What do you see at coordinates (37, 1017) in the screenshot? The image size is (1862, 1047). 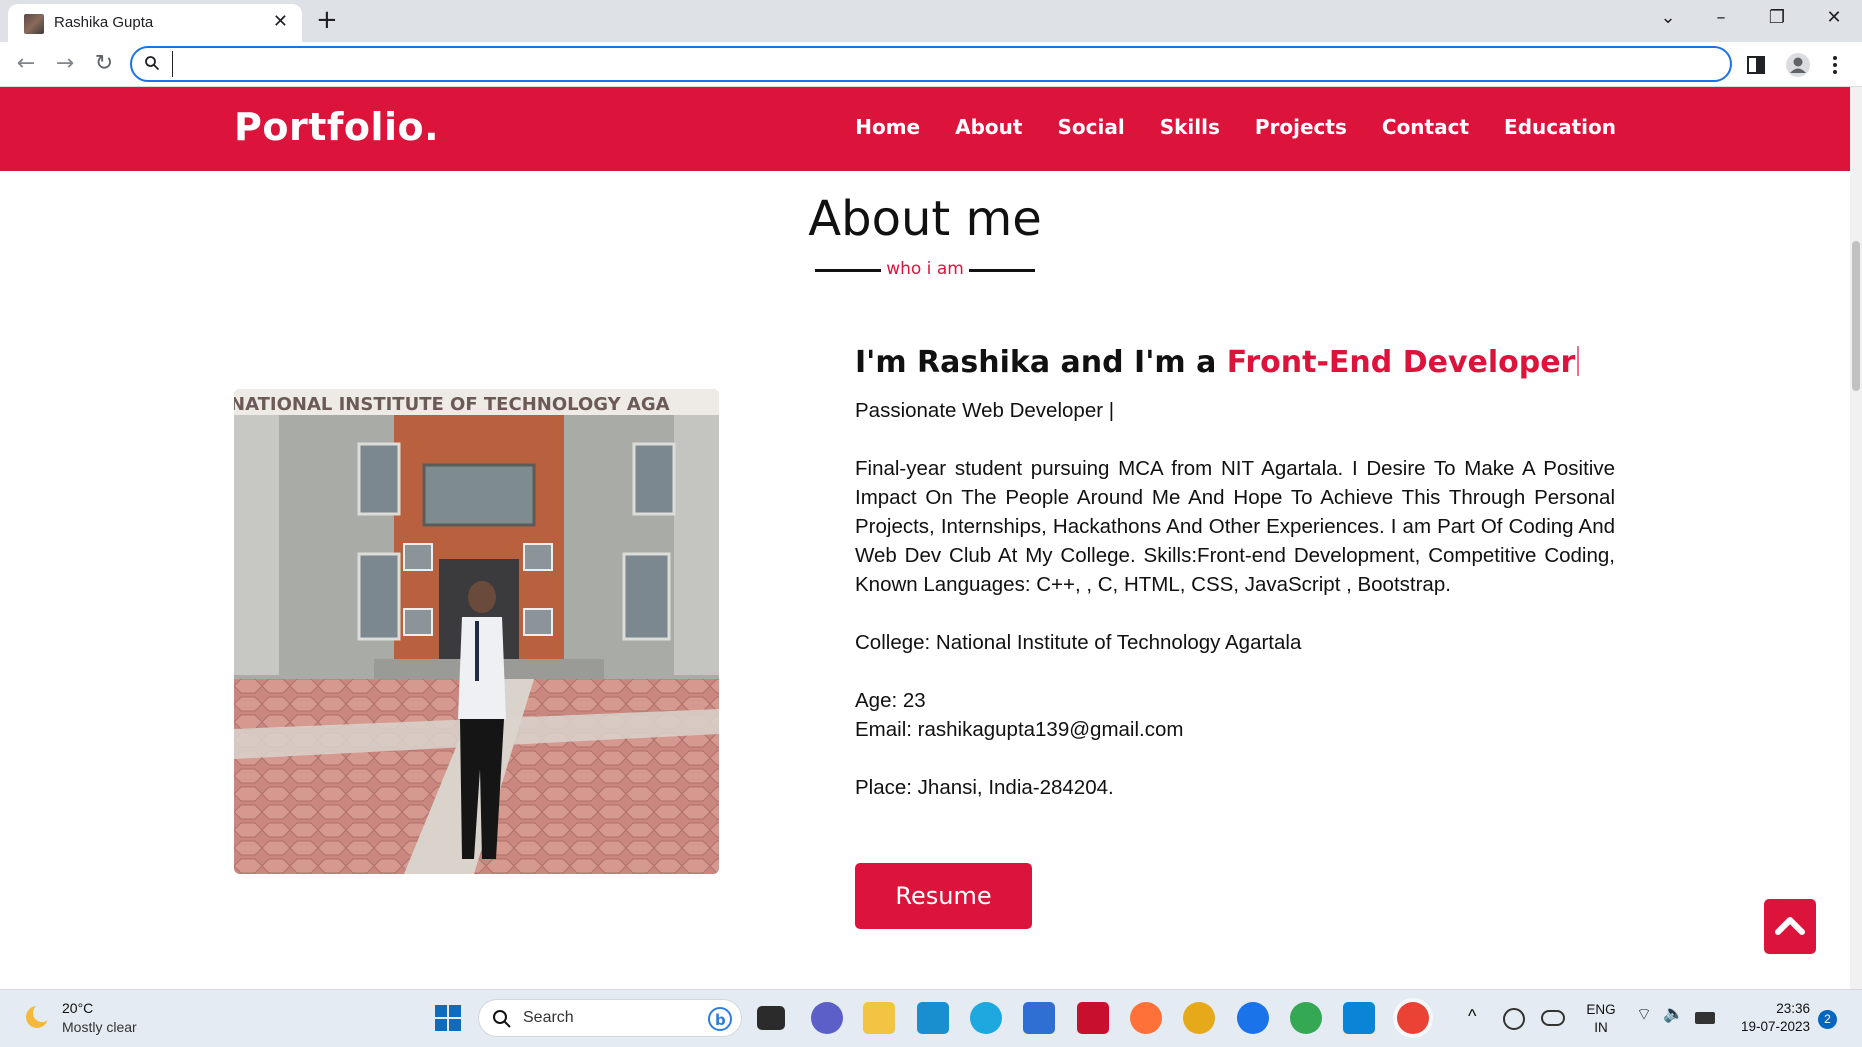 I see `weather-moon-icon` at bounding box center [37, 1017].